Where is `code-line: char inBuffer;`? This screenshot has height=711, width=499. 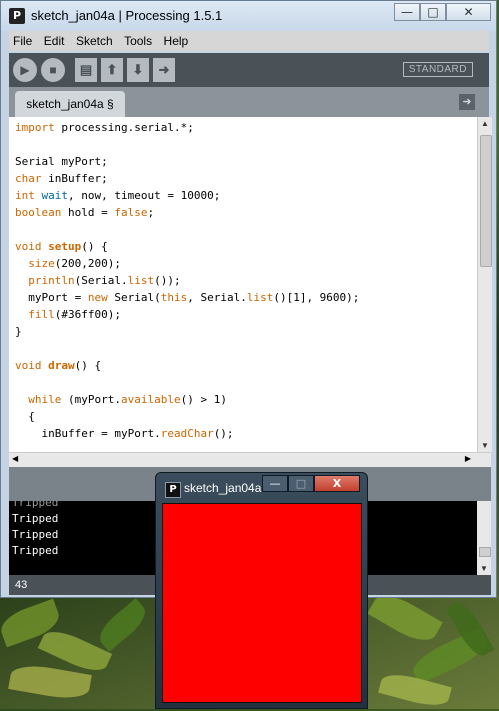
code-line: char inBuffer; is located at coordinates (246, 178).